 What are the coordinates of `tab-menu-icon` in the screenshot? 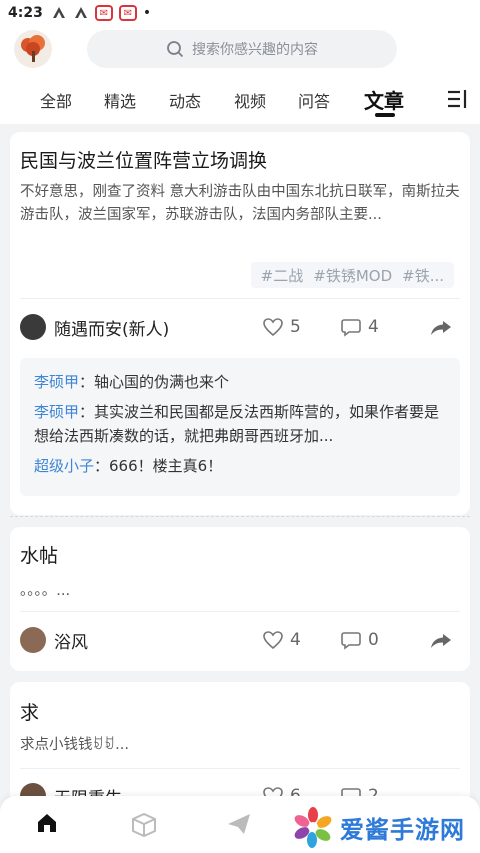 It's located at (458, 101).